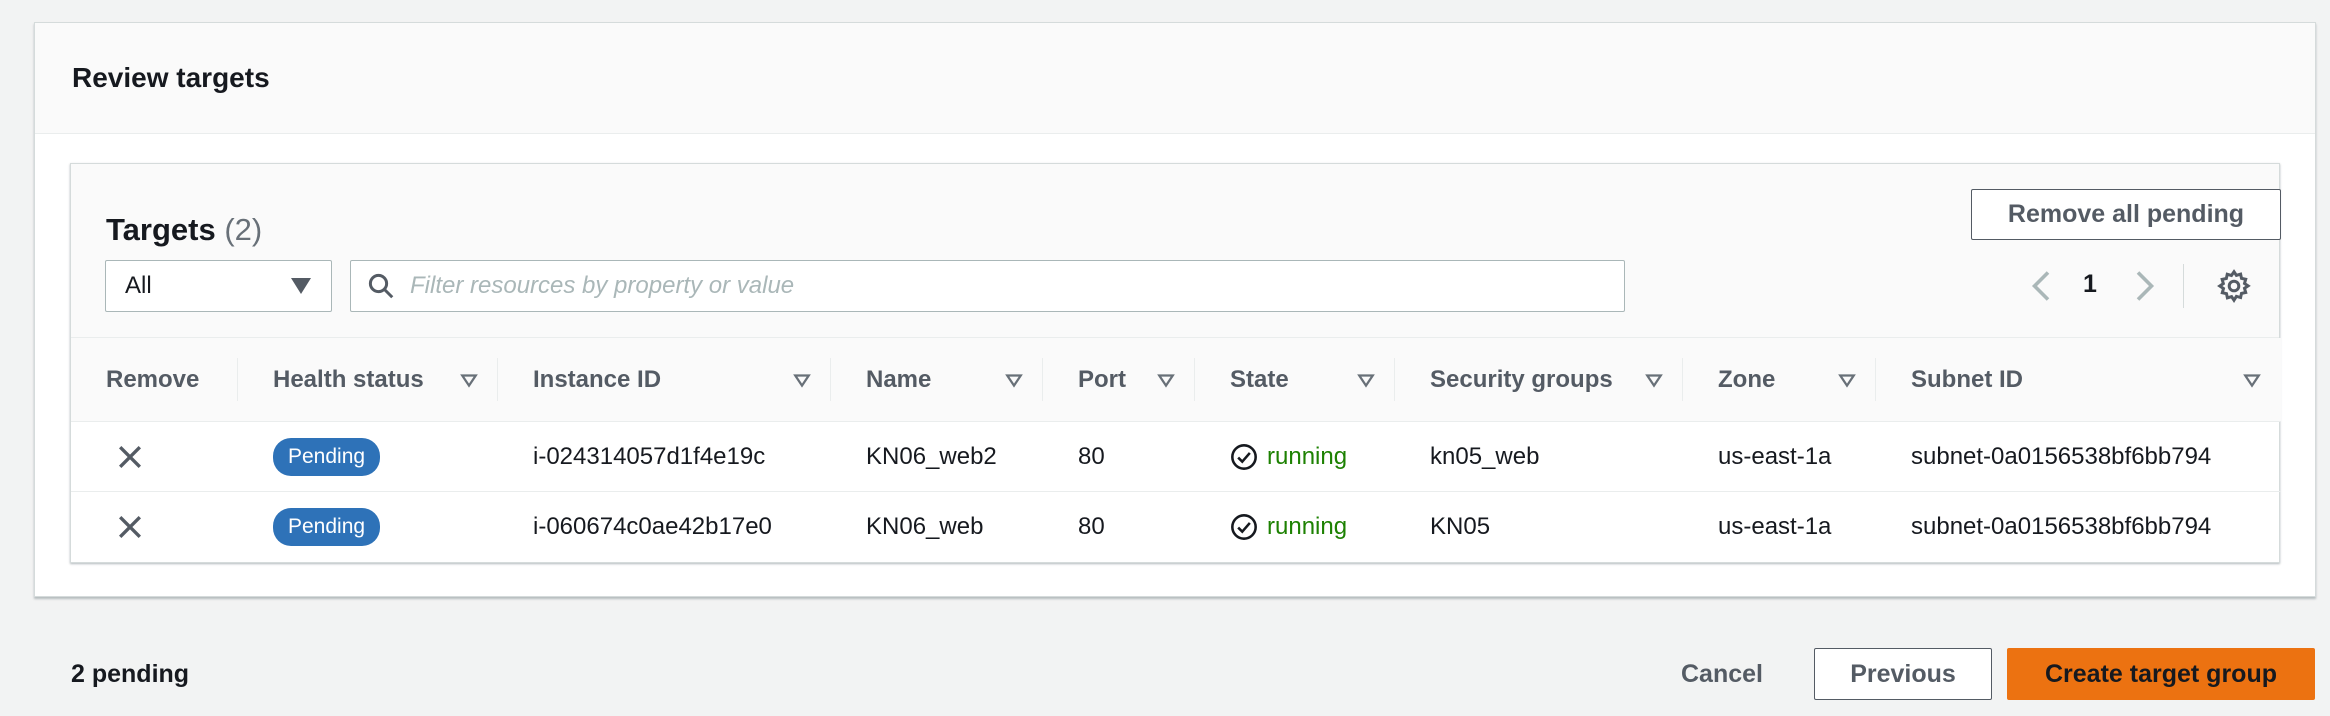 This screenshot has width=2330, height=716. Describe the element at coordinates (1460, 526) in the screenshot. I see `cell-security-groups: KN05` at that location.